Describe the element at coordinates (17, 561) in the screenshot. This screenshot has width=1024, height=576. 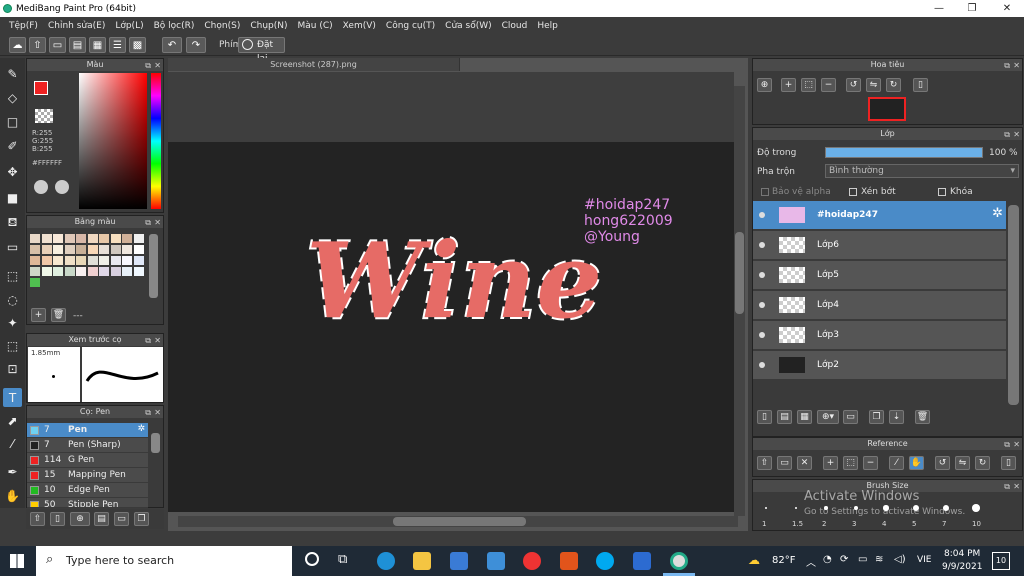
I see `windows-start-icon` at that location.